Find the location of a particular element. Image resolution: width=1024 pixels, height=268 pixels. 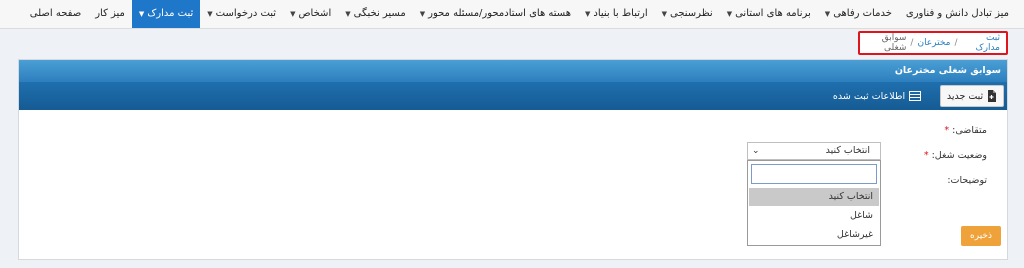

job-status-dropdown: انتخاب کنید شاغل غیرشاغل is located at coordinates (814, 203).